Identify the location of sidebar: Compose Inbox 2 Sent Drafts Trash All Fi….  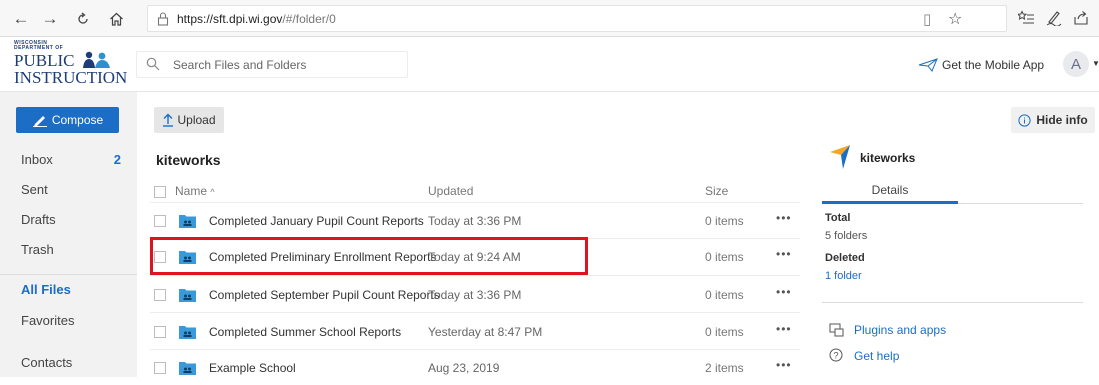
(68, 234).